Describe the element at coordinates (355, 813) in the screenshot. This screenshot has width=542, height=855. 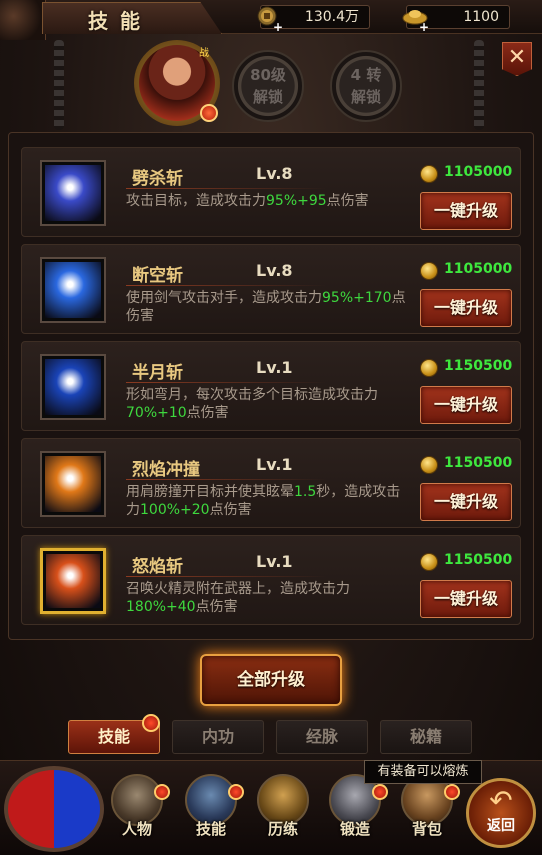
I see `nav-forge: 锻造` at that location.